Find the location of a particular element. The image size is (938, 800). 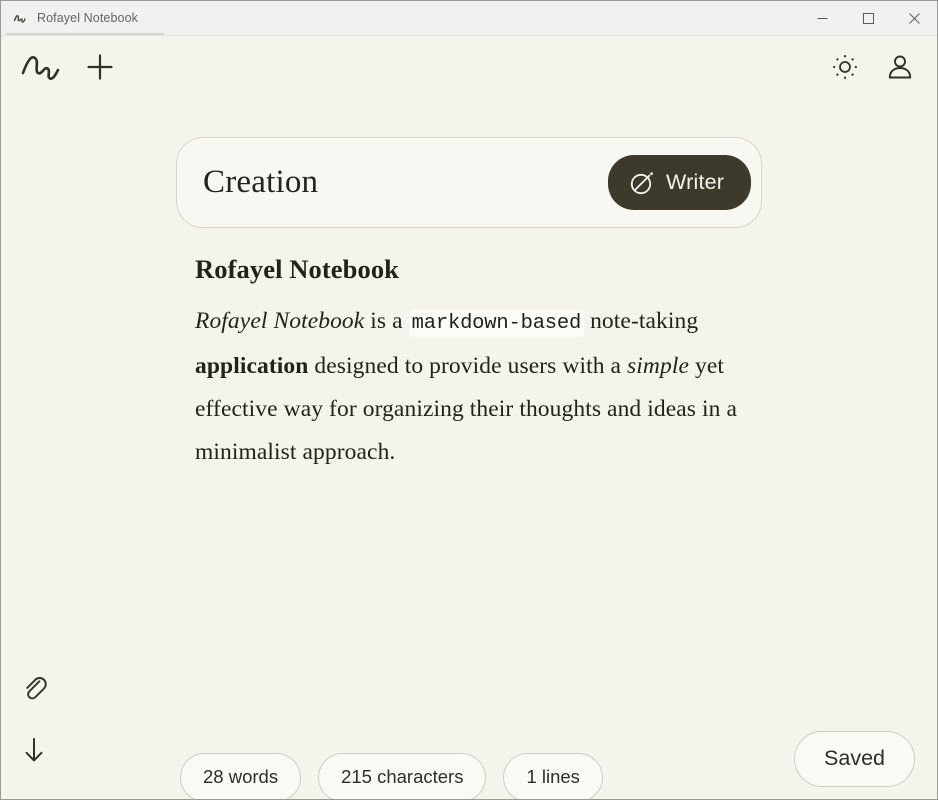

toolbar-right-group is located at coordinates (873, 67).